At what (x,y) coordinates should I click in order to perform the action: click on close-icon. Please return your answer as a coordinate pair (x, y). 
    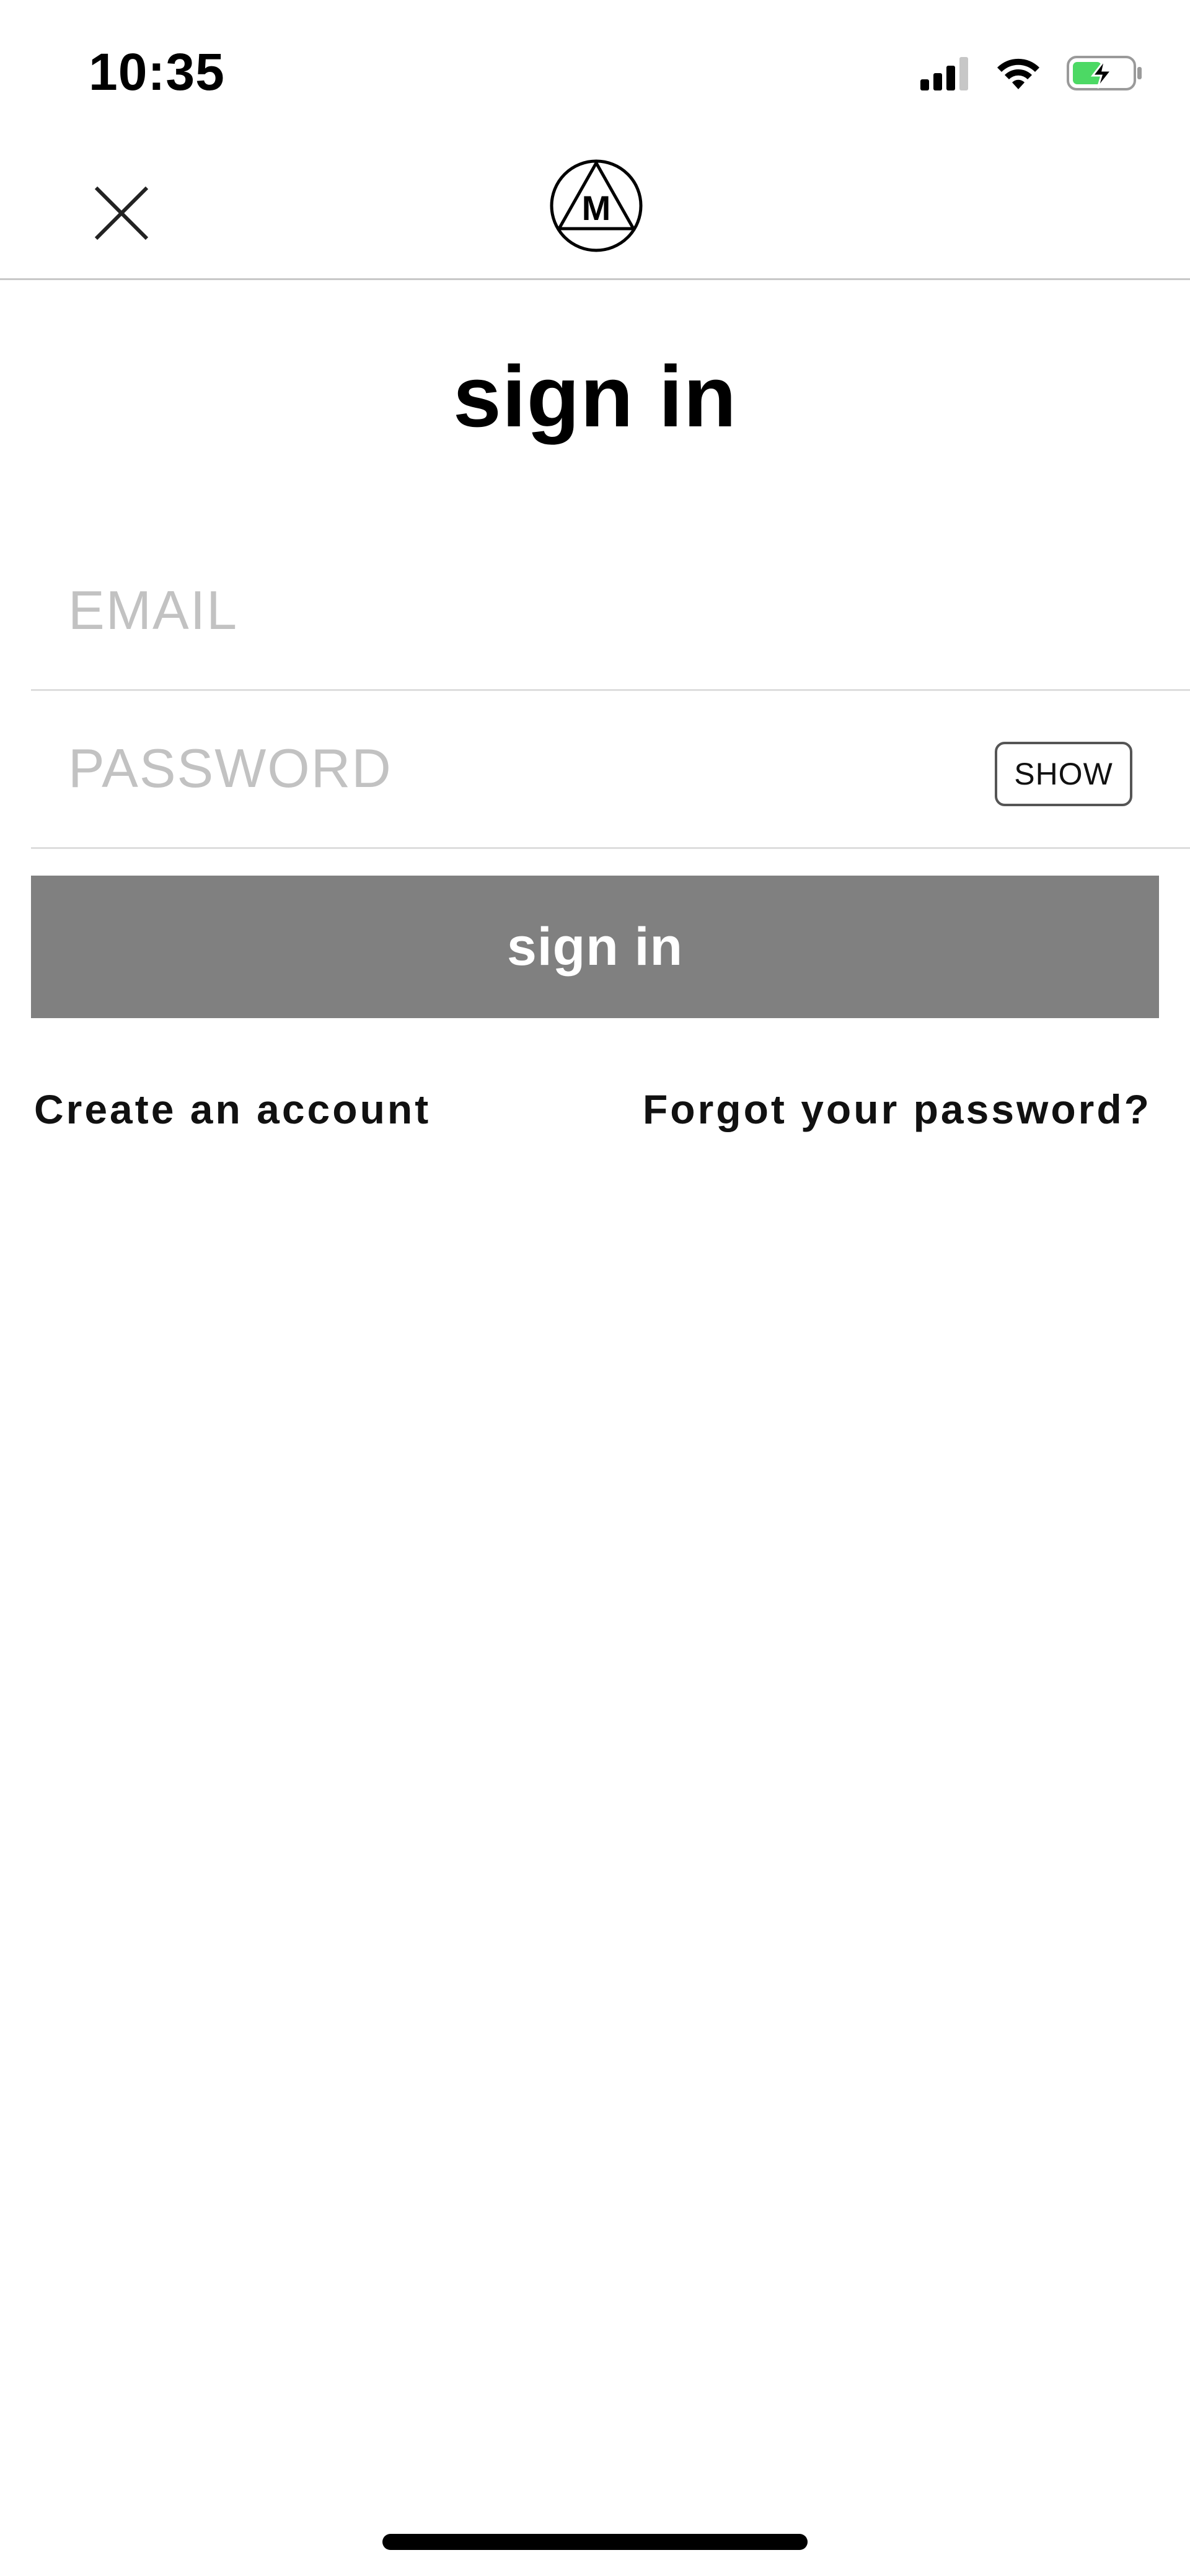
    Looking at the image, I should click on (121, 215).